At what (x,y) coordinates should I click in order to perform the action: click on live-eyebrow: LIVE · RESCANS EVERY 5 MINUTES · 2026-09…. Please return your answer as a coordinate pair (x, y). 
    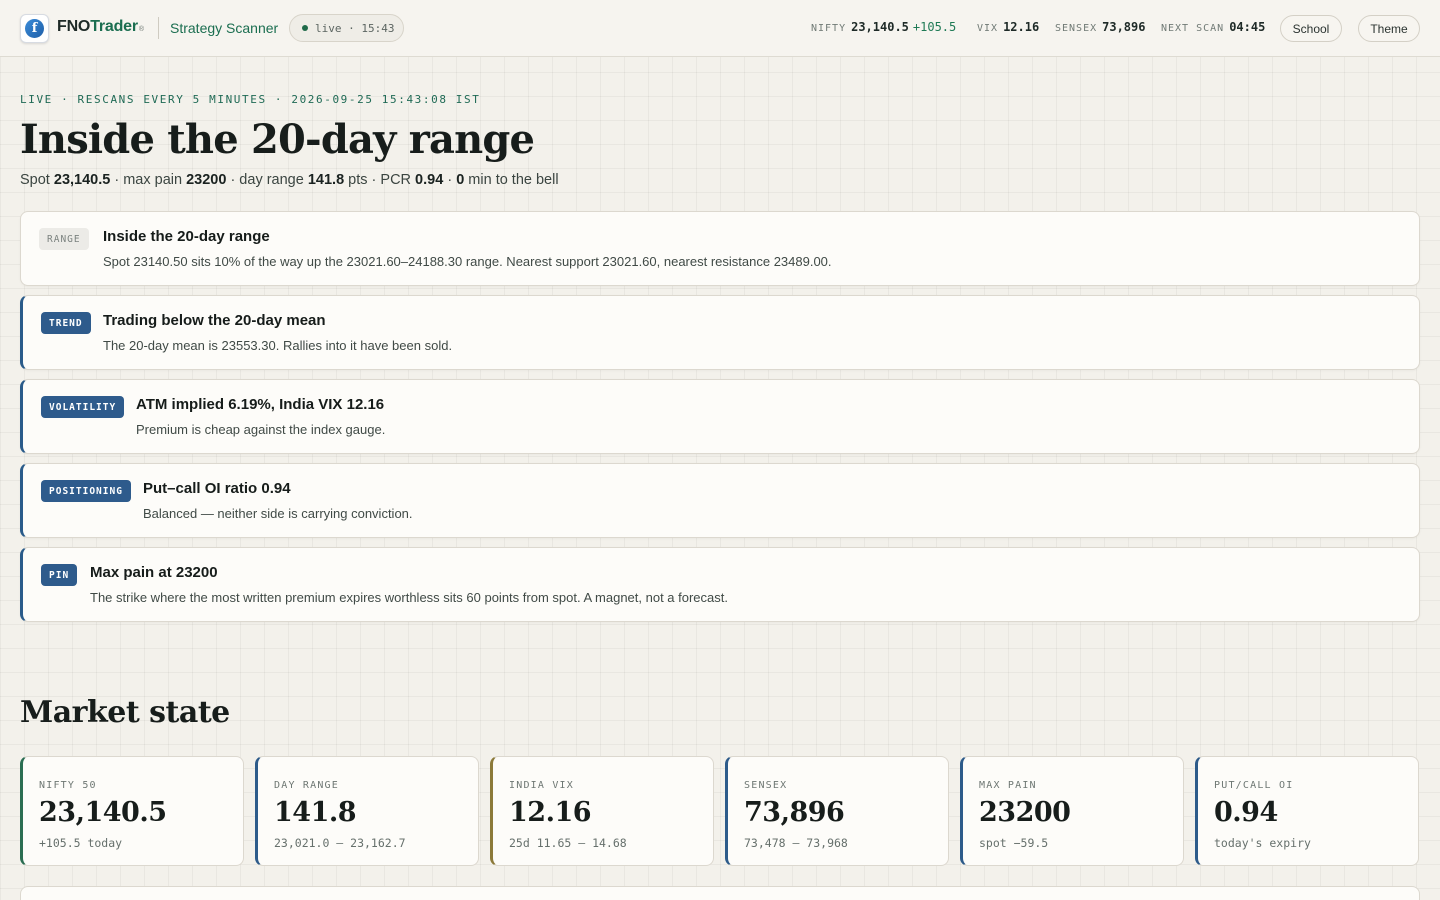
    Looking at the image, I should click on (250, 99).